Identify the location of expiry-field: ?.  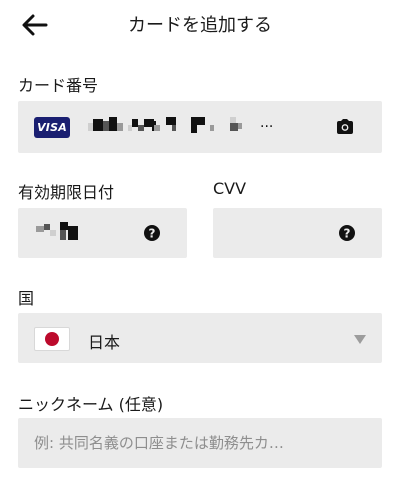
(102, 233).